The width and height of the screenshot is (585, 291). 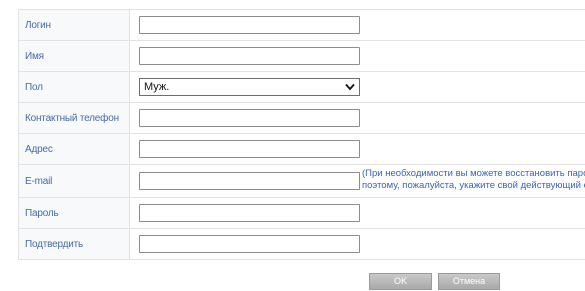 I want to click on login-input, so click(x=249, y=25).